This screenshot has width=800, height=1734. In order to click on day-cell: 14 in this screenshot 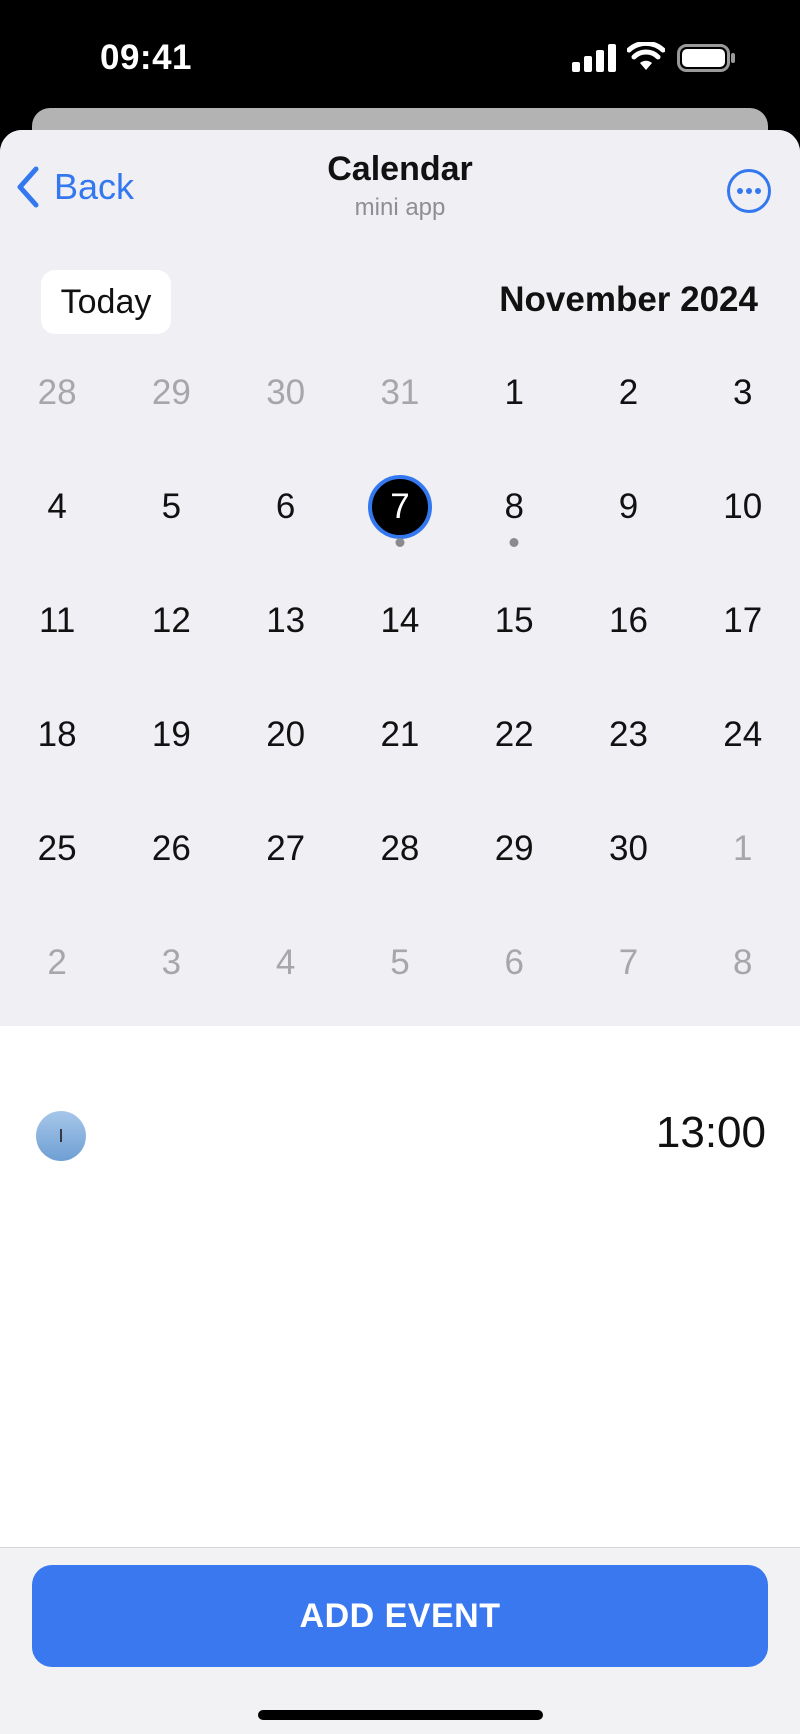, I will do `click(400, 621)`.